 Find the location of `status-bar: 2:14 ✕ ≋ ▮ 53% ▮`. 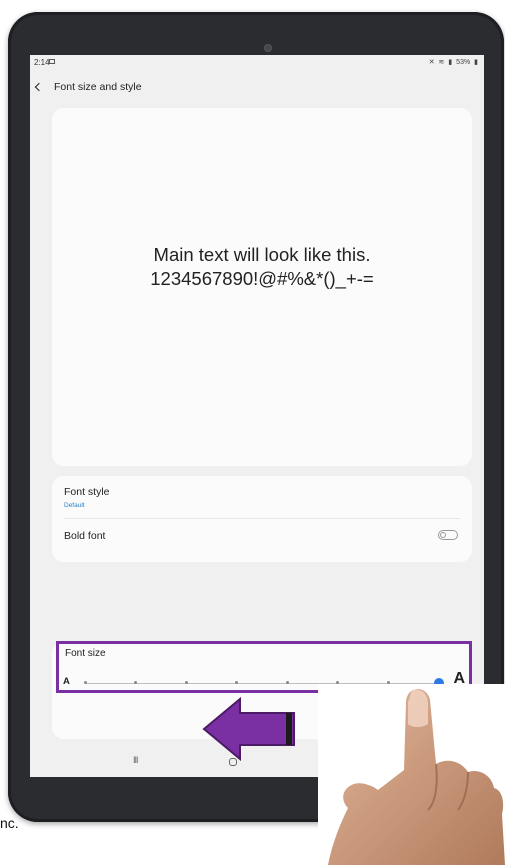

status-bar: 2:14 ✕ ≋ ▮ 53% ▮ is located at coordinates (257, 62).